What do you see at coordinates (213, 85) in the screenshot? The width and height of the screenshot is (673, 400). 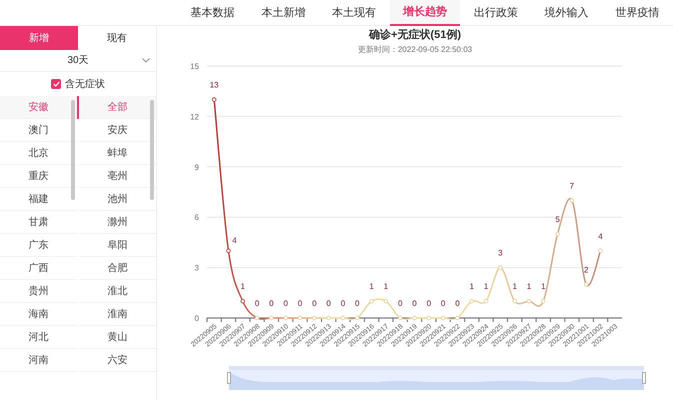 I see `data-label: 13` at bounding box center [213, 85].